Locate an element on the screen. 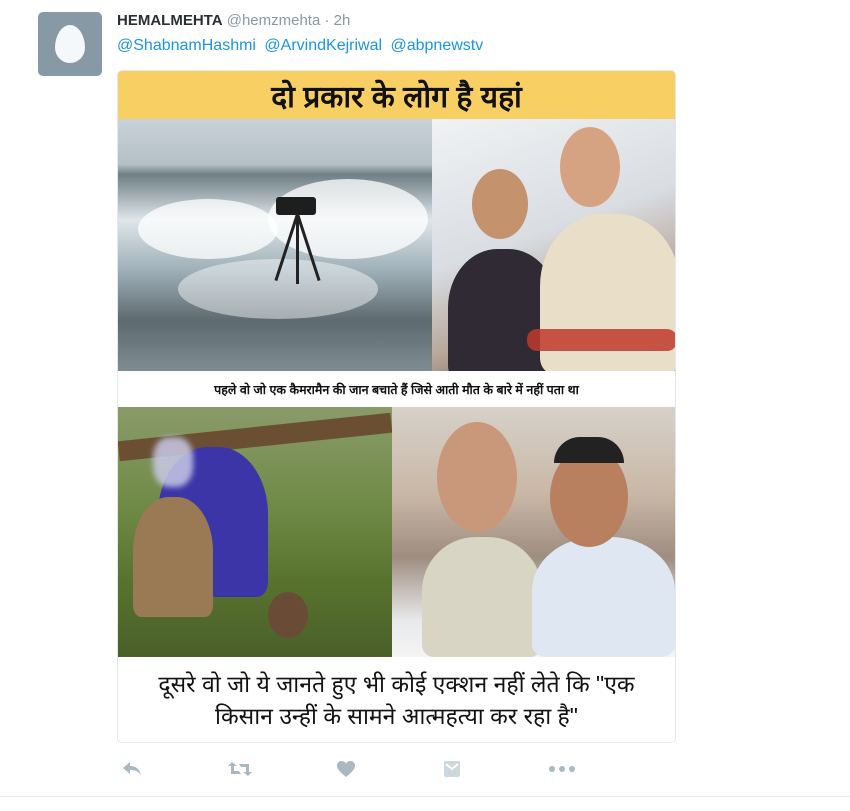  author-handle: @hemzmehta is located at coordinates (274, 20).